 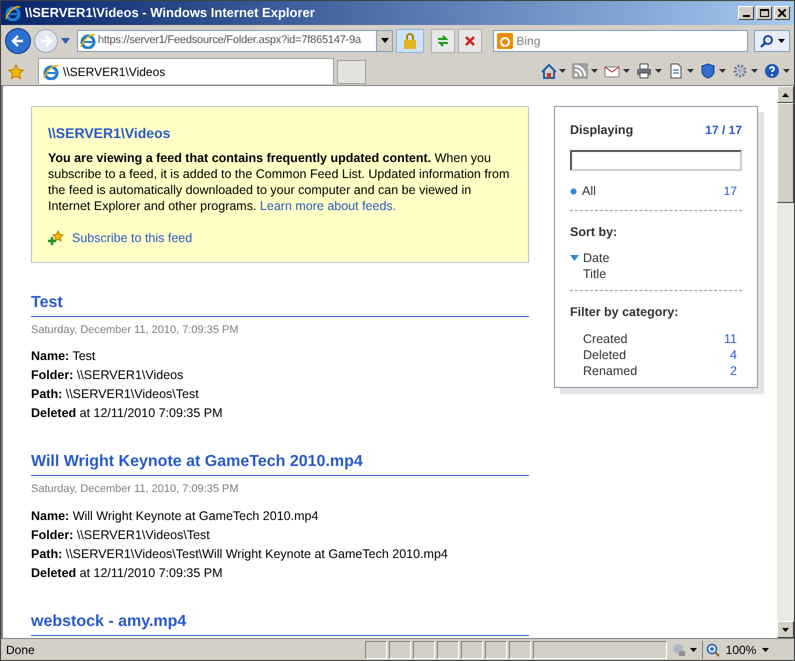 What do you see at coordinates (713, 649) in the screenshot?
I see `zoom-in-icon` at bounding box center [713, 649].